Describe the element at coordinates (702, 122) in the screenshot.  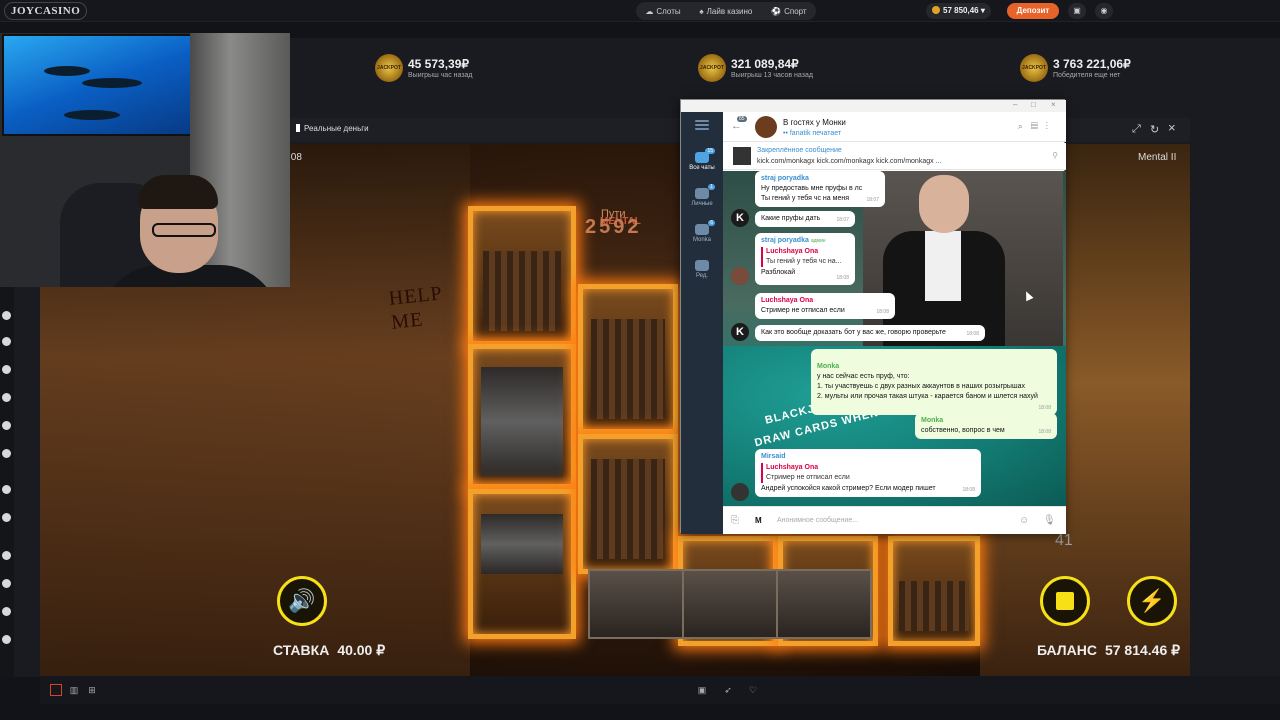
I see `menu-icon` at that location.